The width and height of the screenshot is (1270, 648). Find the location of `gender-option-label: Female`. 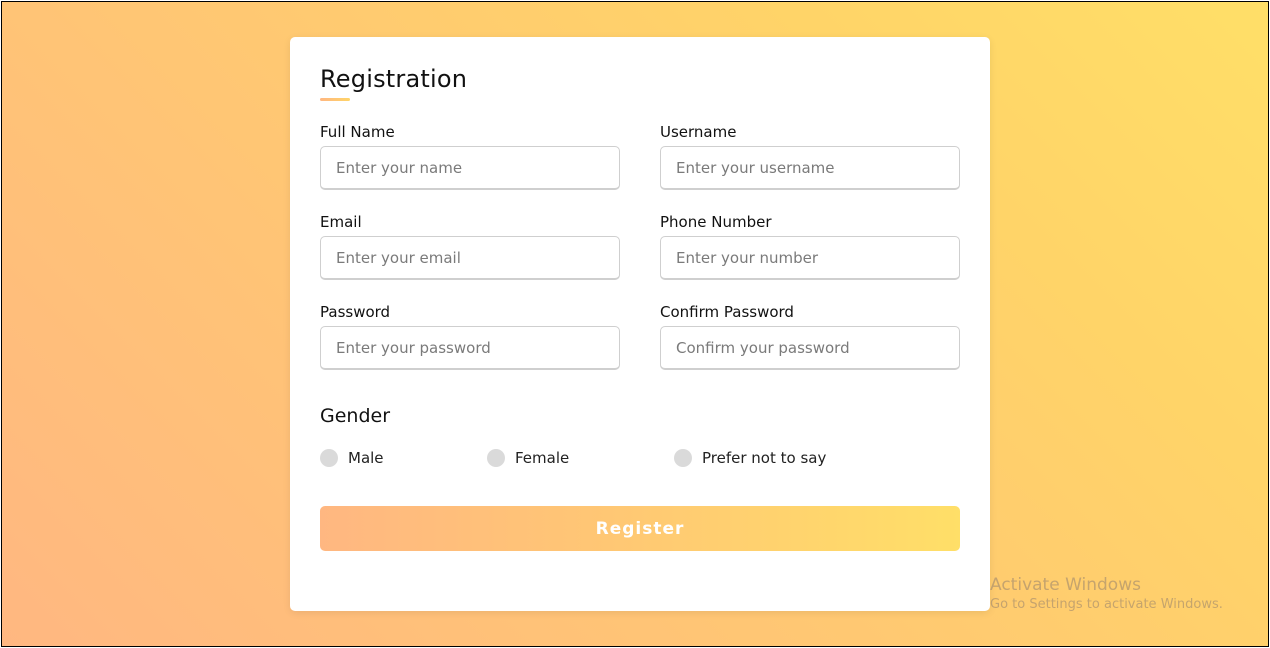

gender-option-label: Female is located at coordinates (542, 458).